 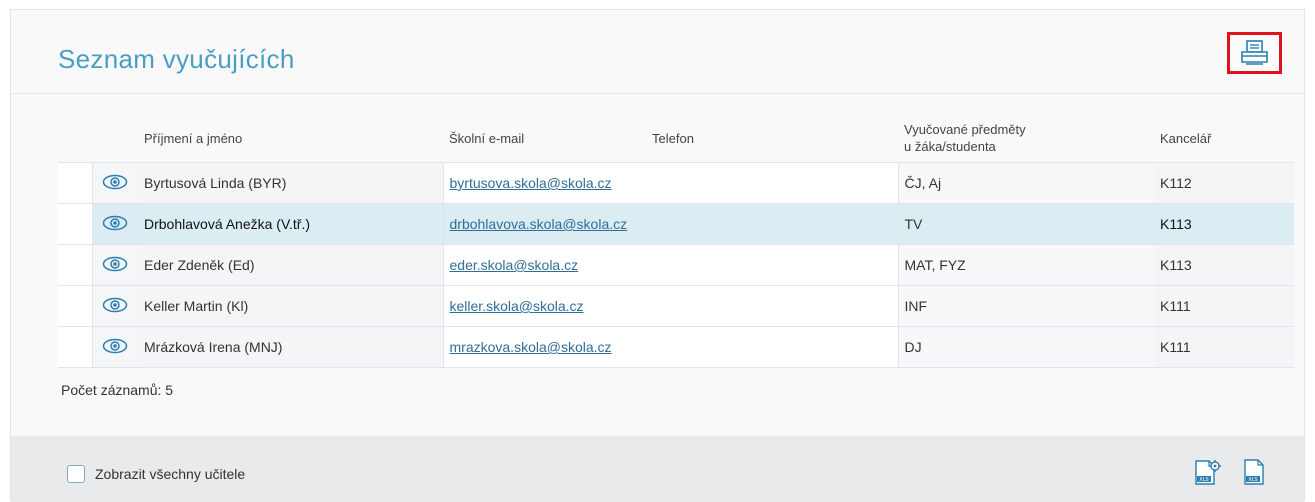 What do you see at coordinates (913, 347) in the screenshot?
I see `subjects-value: DJ` at bounding box center [913, 347].